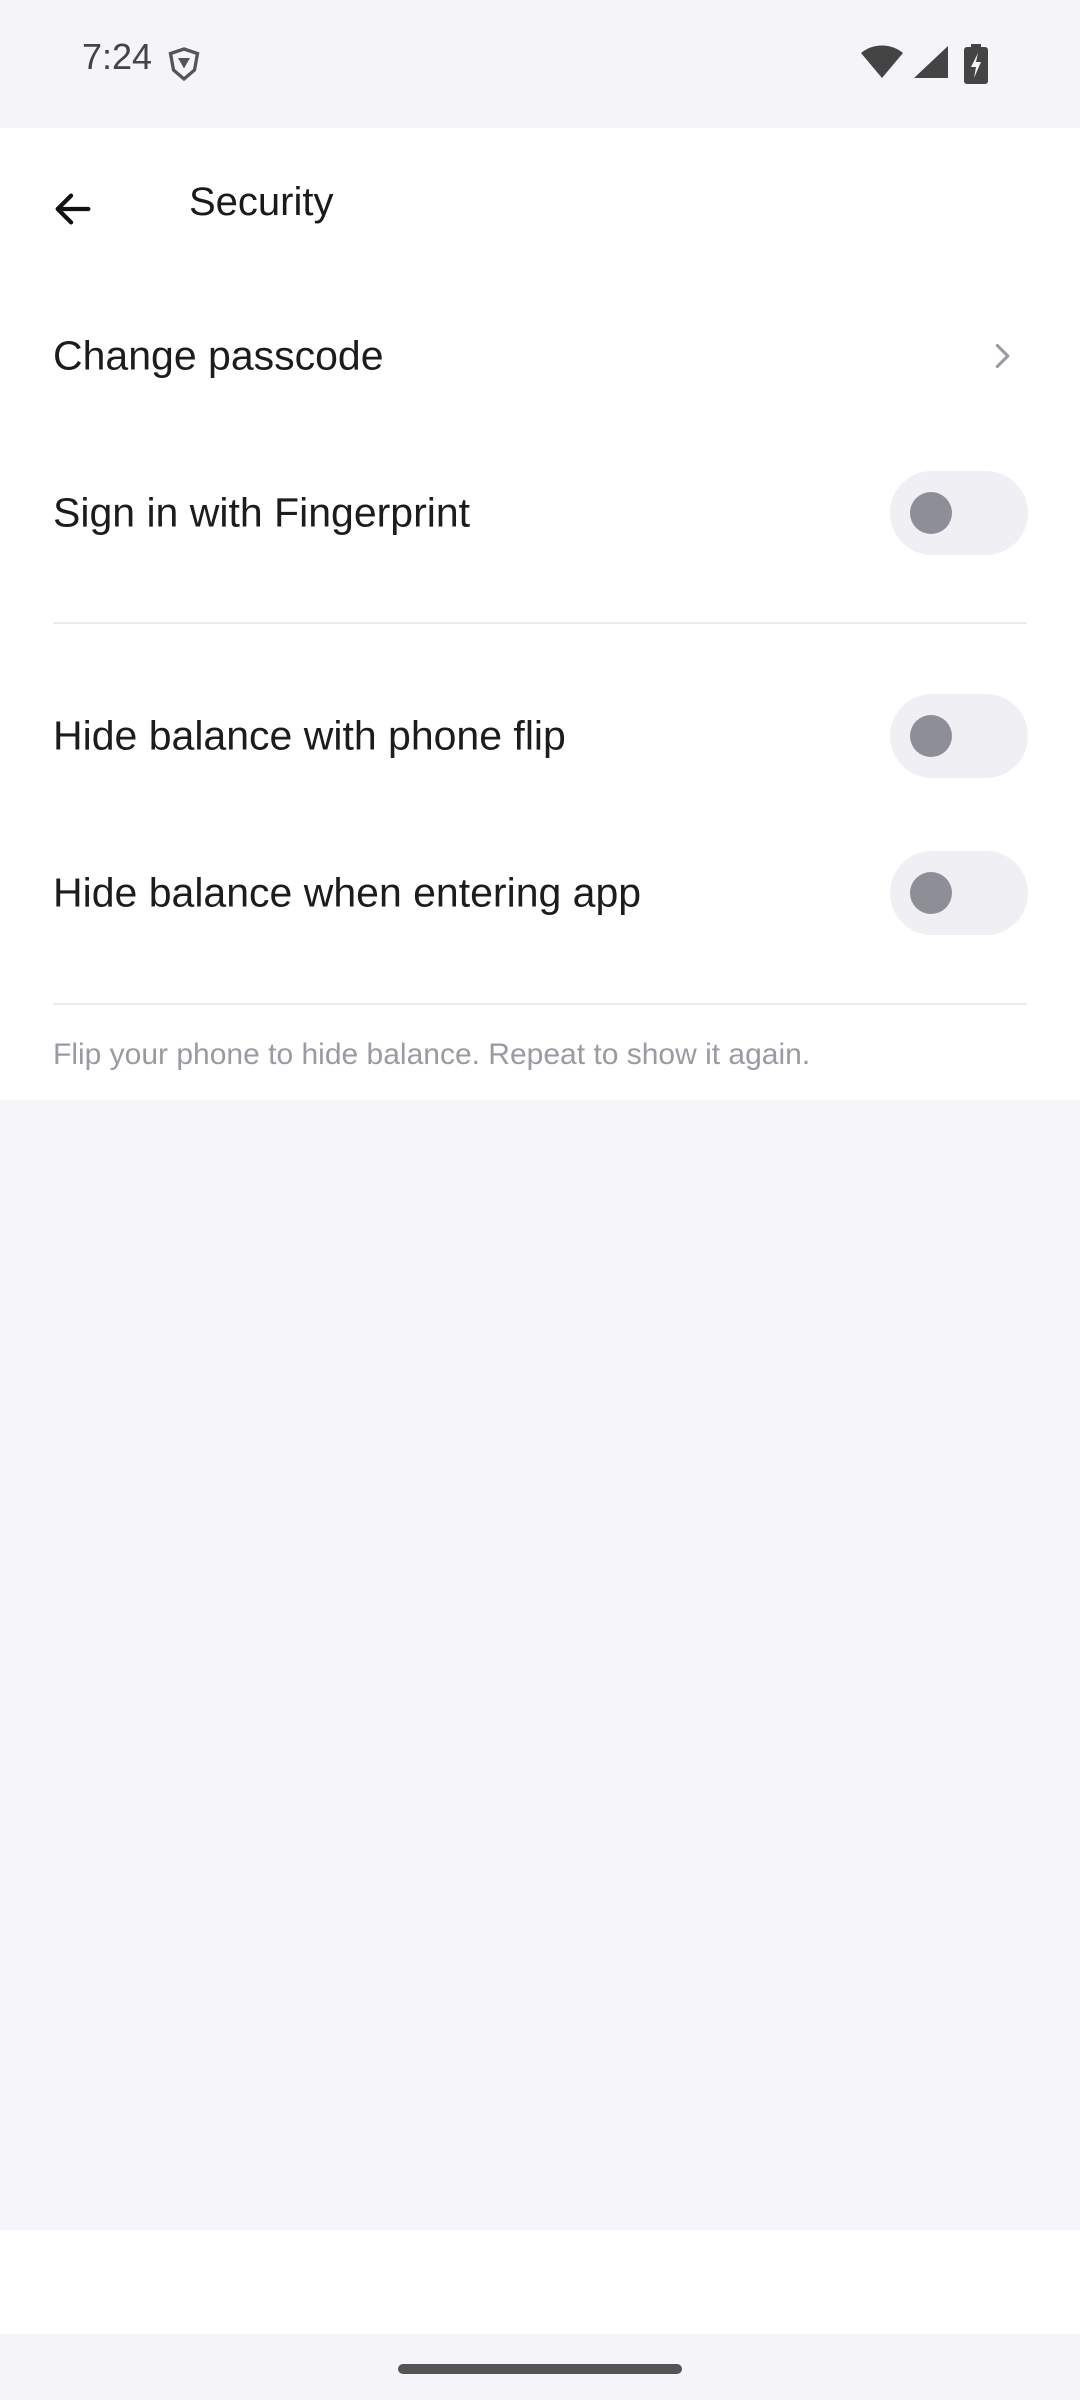 This screenshot has height=2400, width=1080. I want to click on hide-balance-flip-row: Hide balance with phone flip, so click(540, 736).